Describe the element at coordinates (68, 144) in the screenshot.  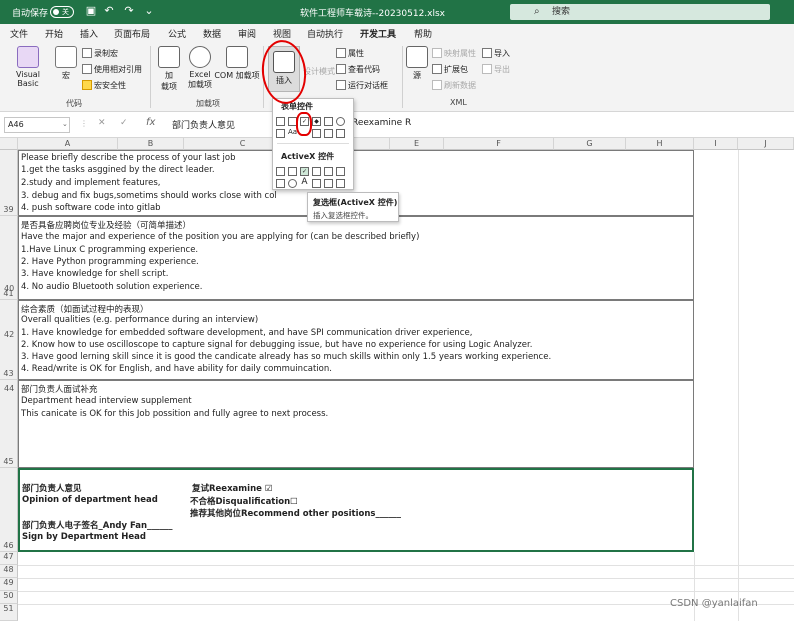
I see `column-header-a: A` at that location.